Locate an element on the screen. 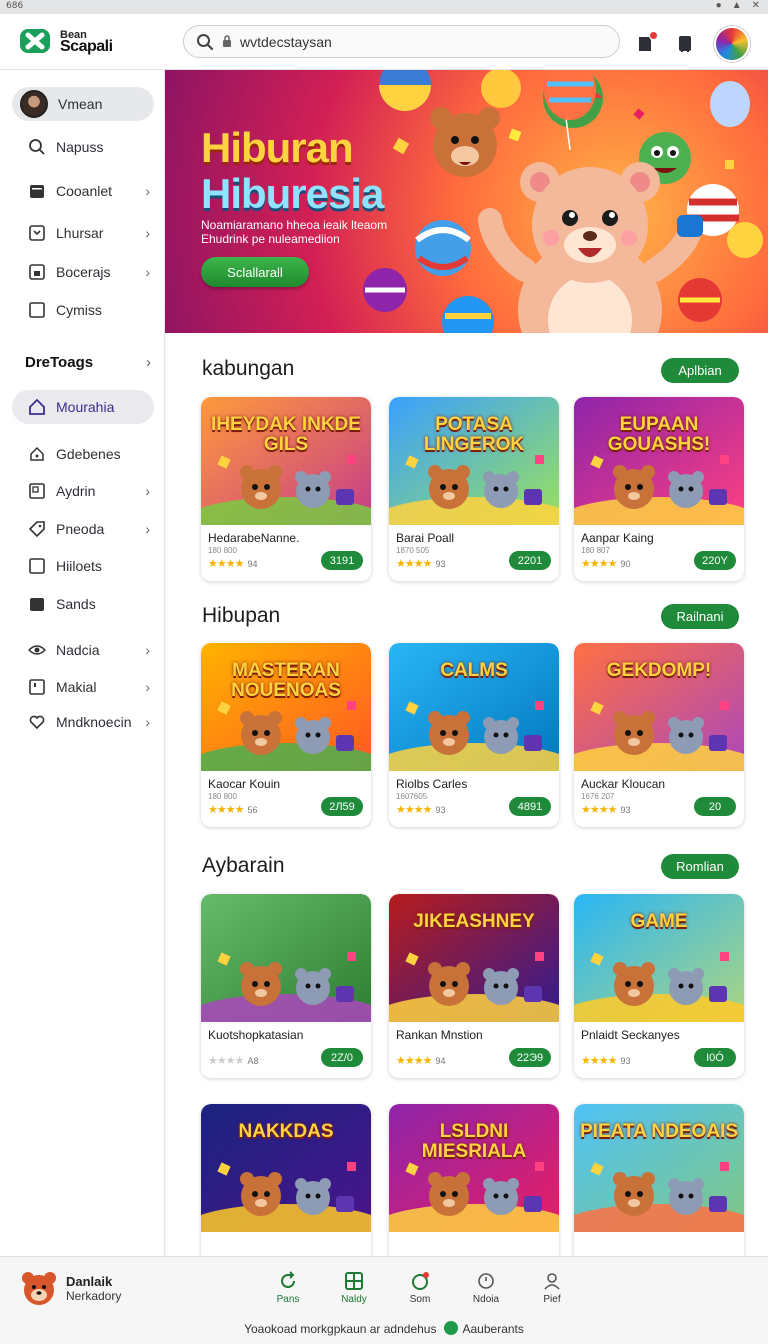 The image size is (768, 1344). game-meta: 180 800 is located at coordinates (222, 796).